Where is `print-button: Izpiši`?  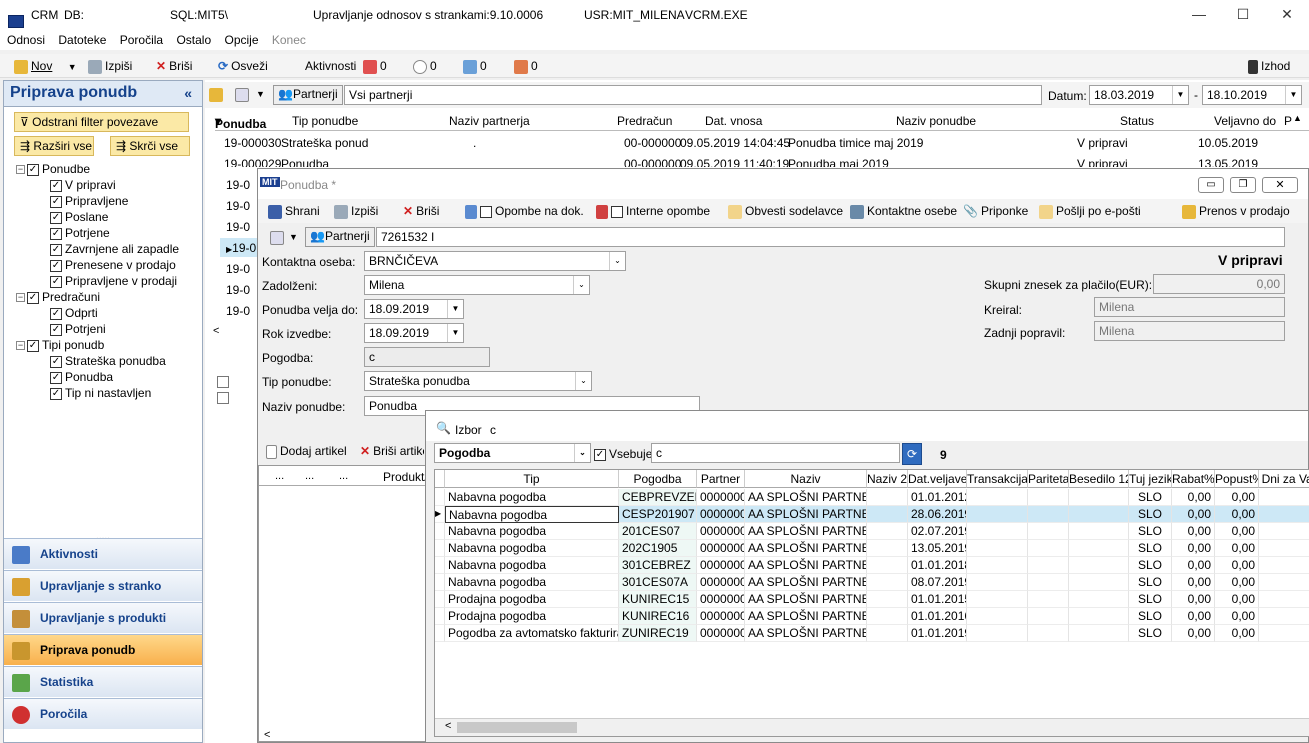
print-button: Izpiši is located at coordinates (110, 66).